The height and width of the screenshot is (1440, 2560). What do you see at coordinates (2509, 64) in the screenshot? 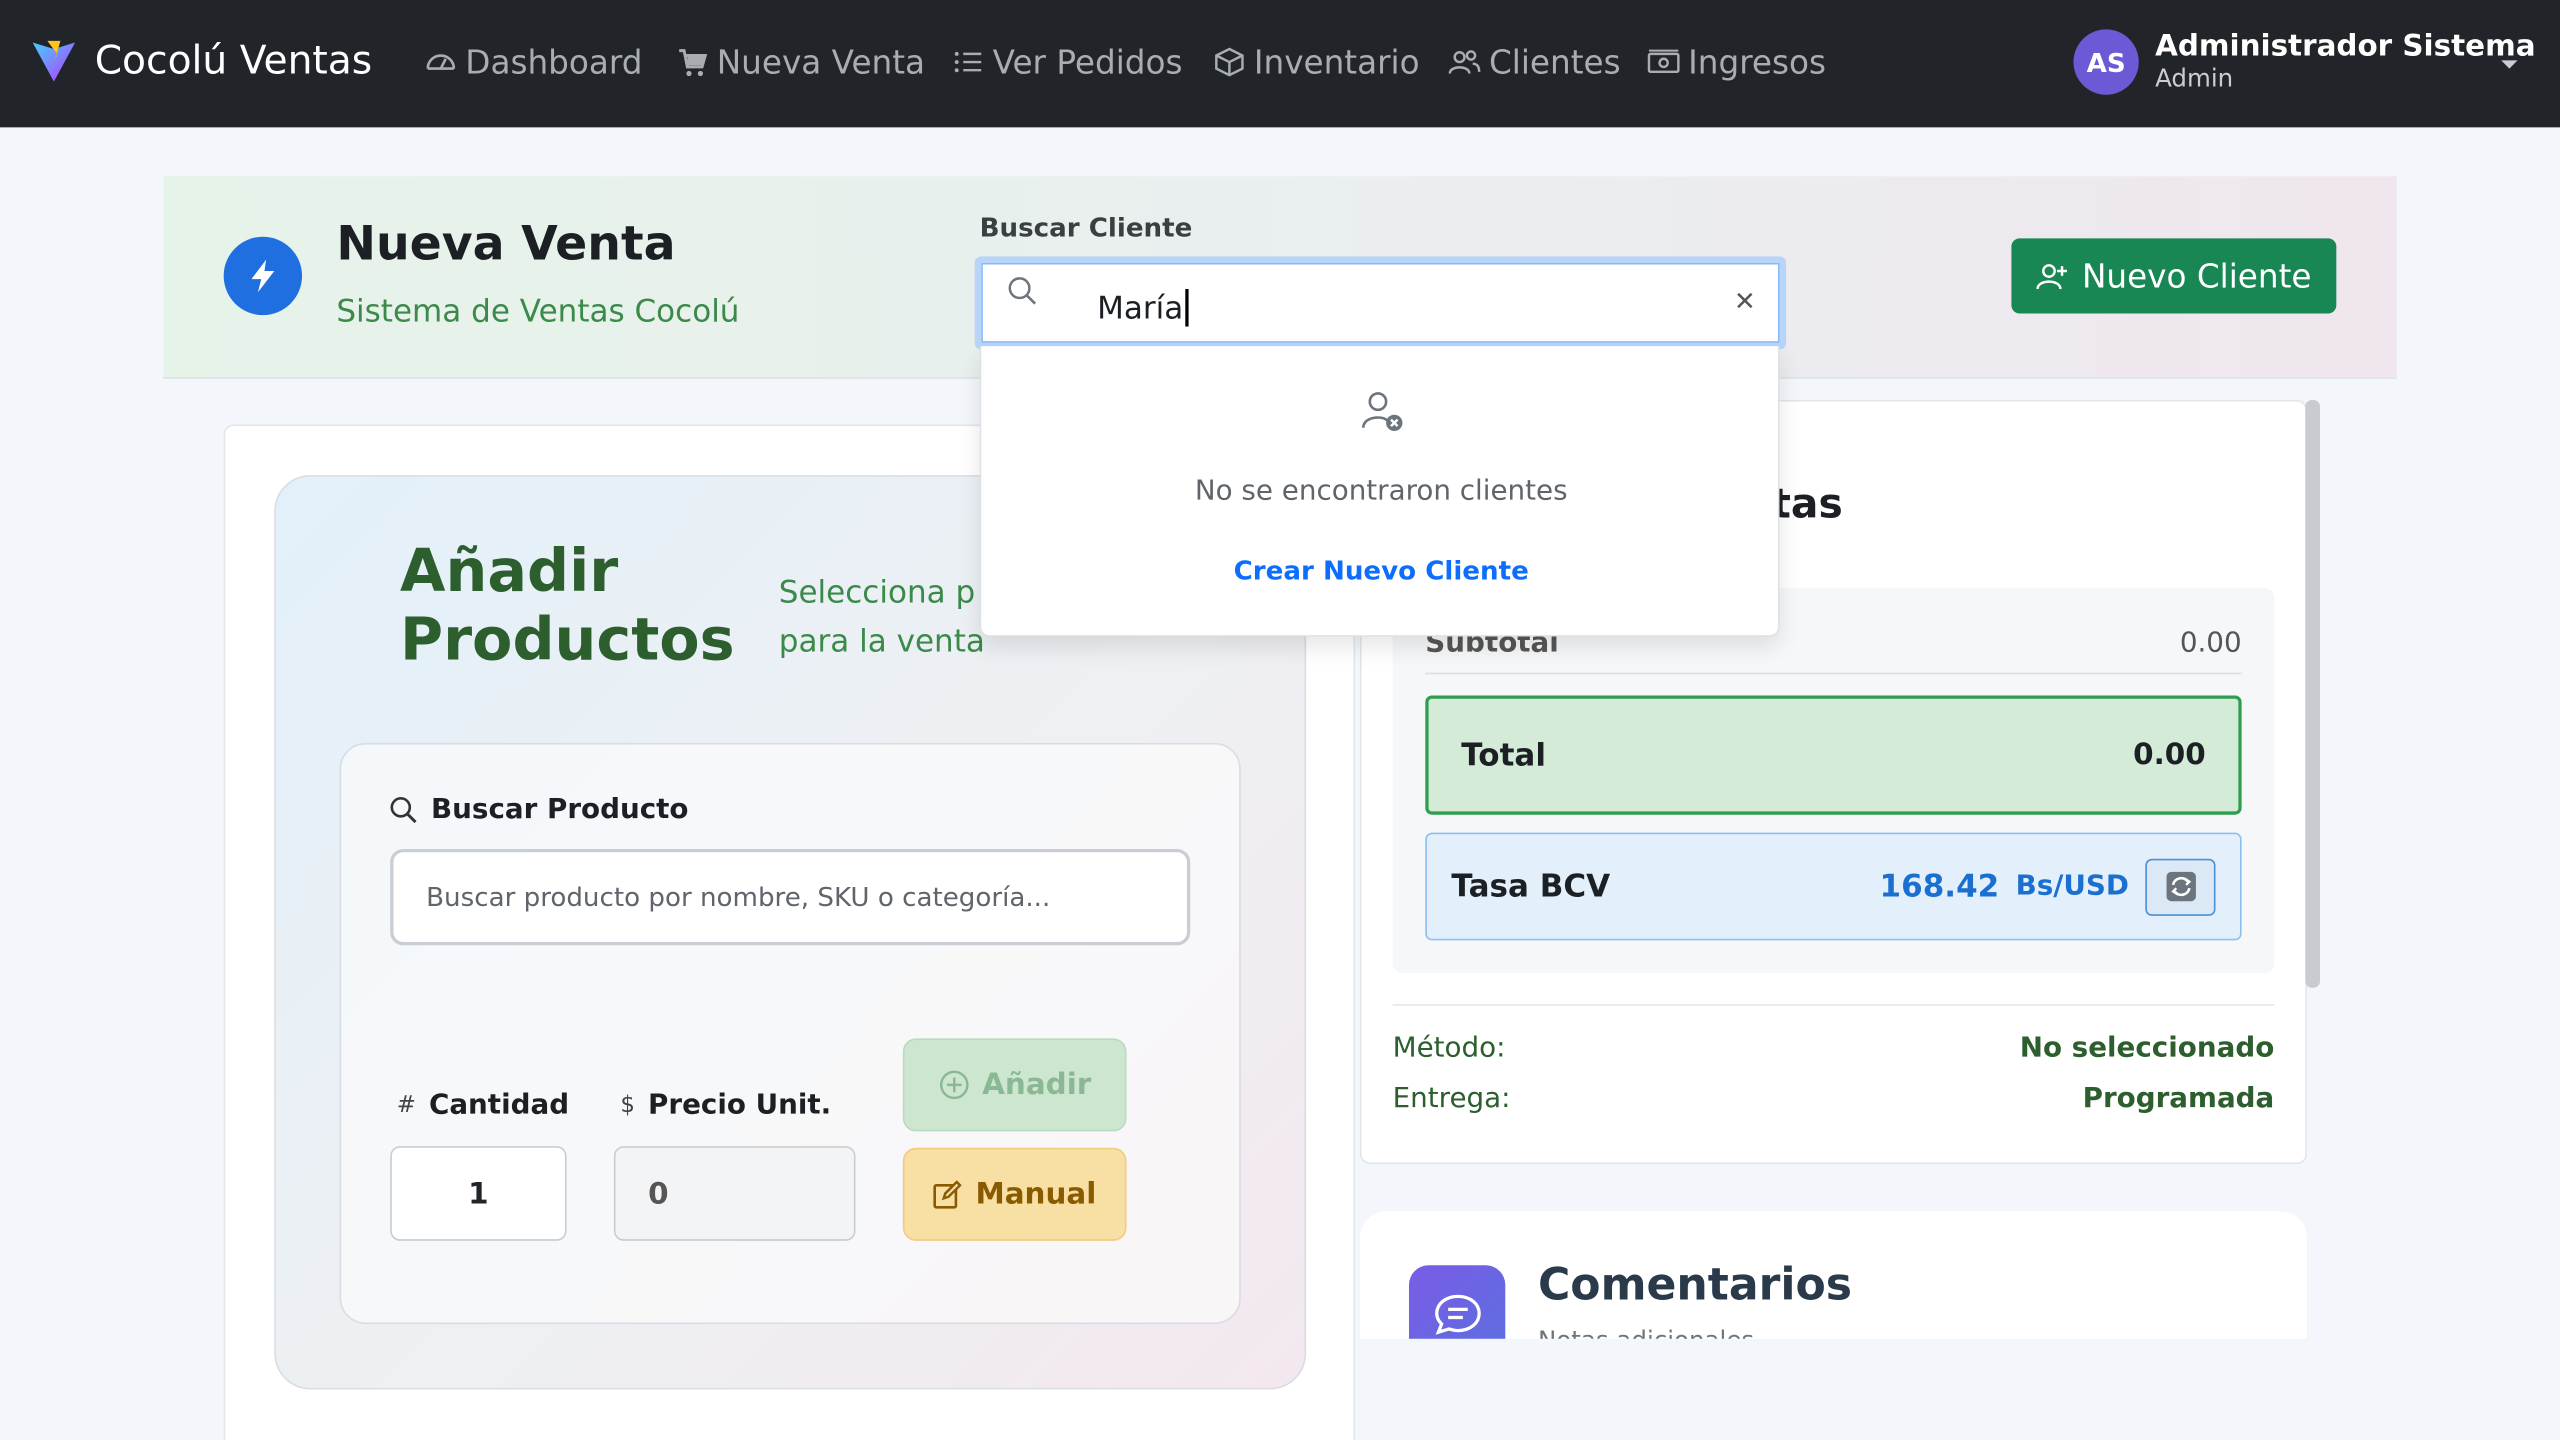
I see `chevron-down-icon` at bounding box center [2509, 64].